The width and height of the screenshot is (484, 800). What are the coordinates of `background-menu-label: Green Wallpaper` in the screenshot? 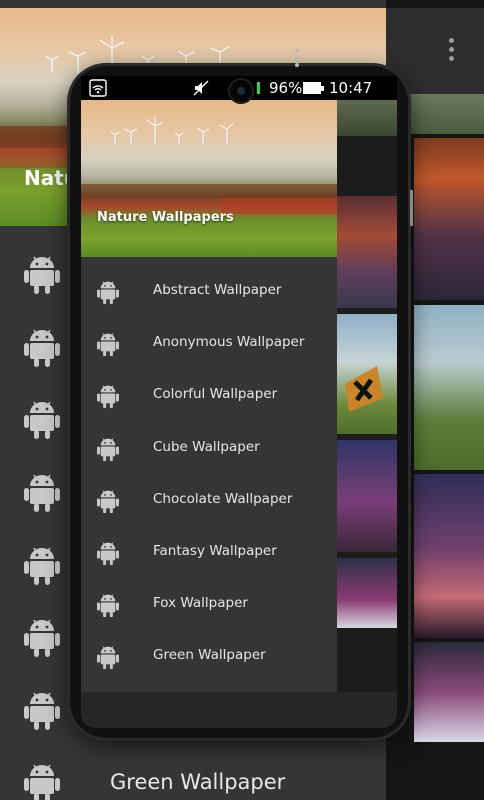 It's located at (198, 782).